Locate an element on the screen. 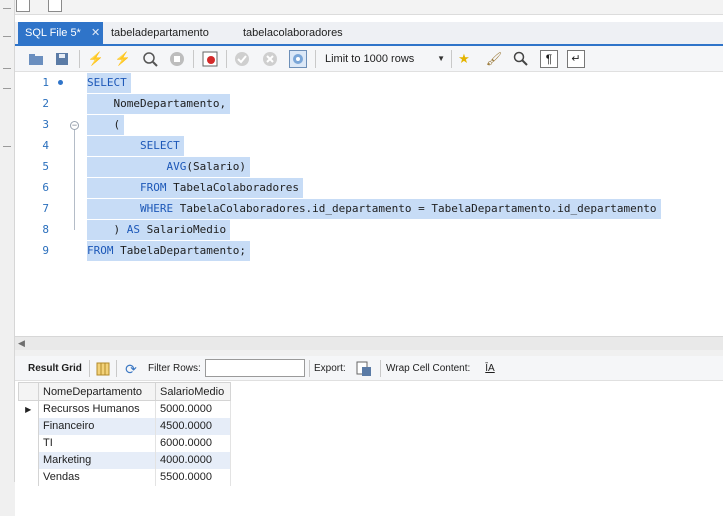 The width and height of the screenshot is (723, 516). sql-editor-toolbar: ⚡ ⚡ Limit to 1000 rows ▼ ★ 🖌 ¶ ↵ is located at coordinates (369, 59).